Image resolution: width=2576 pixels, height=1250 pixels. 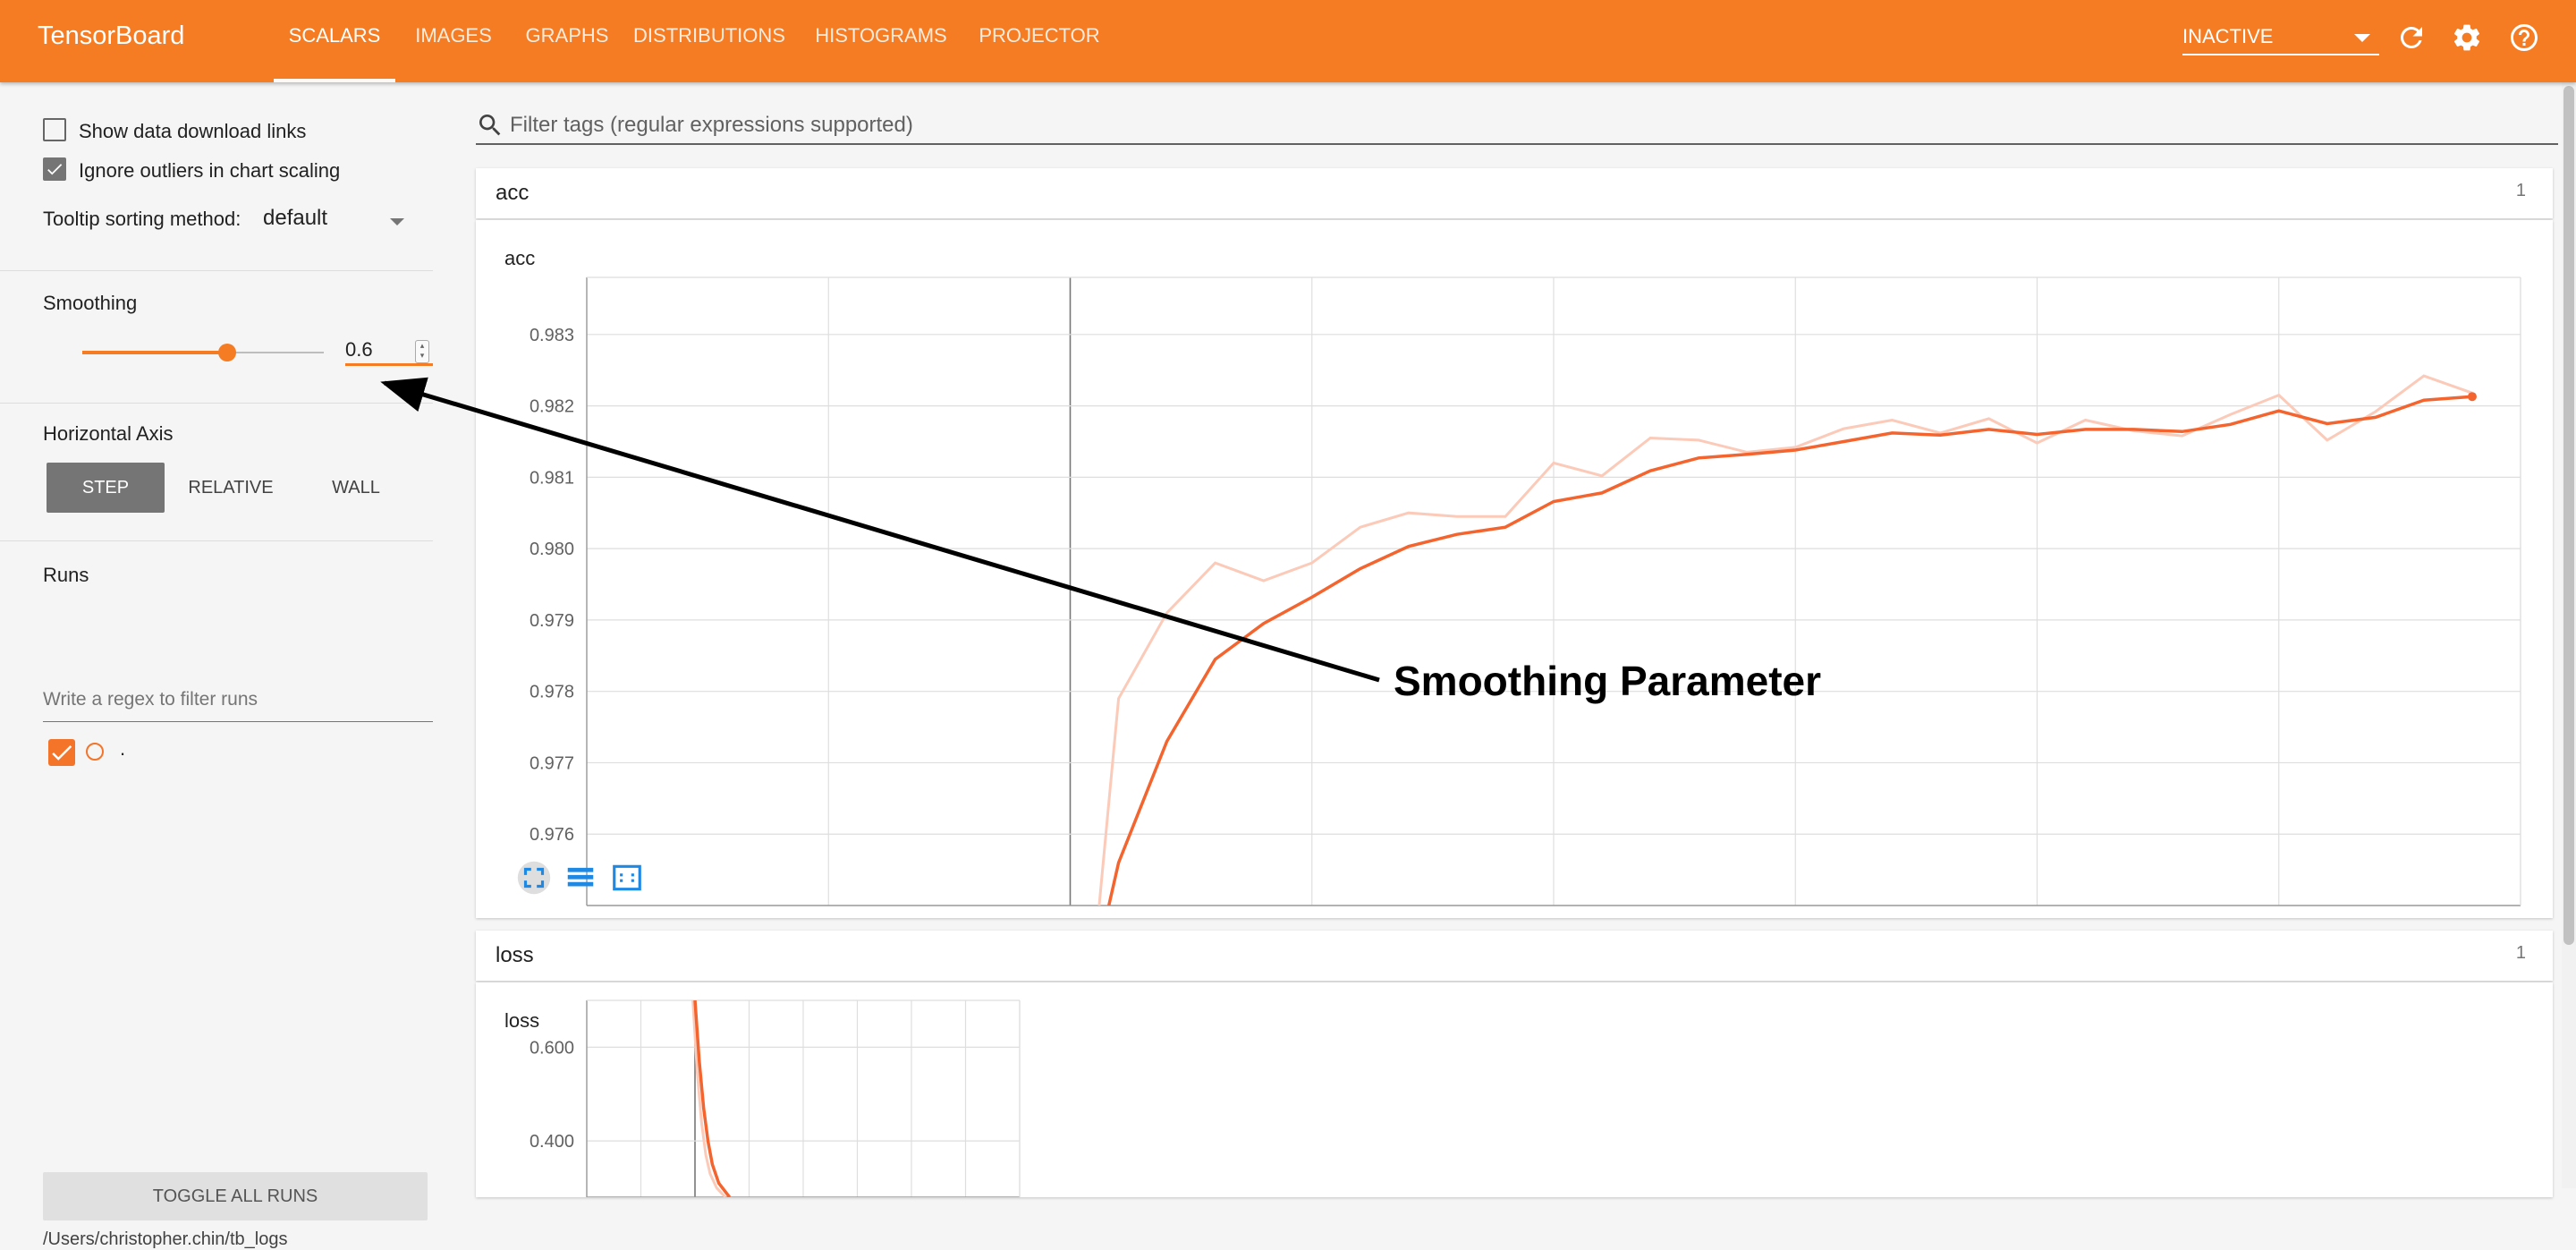 What do you see at coordinates (552, 1048) in the screenshot?
I see `y-tick-label: 0.600` at bounding box center [552, 1048].